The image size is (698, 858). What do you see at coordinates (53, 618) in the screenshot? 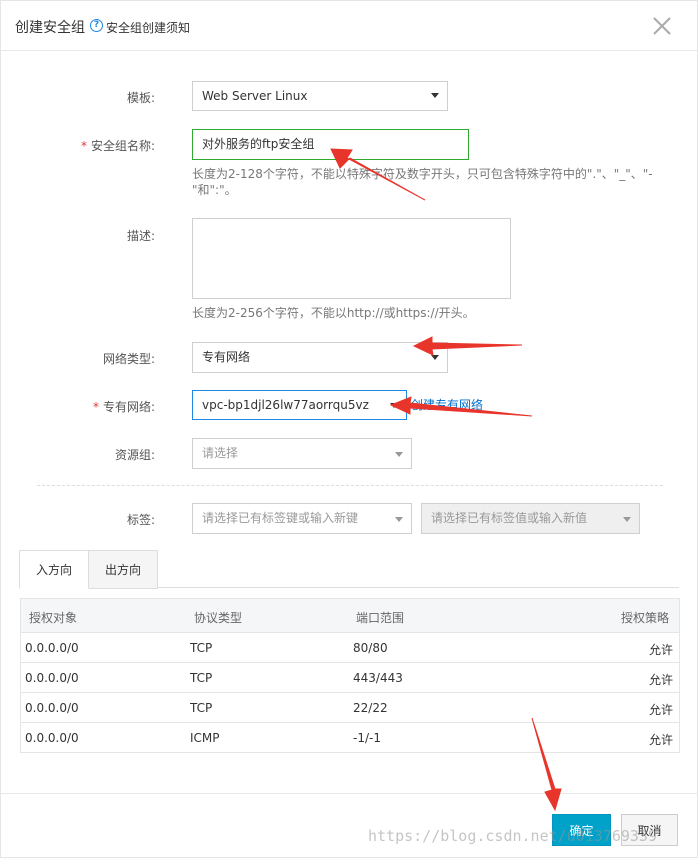
I see `column-header: 授权对象` at bounding box center [53, 618].